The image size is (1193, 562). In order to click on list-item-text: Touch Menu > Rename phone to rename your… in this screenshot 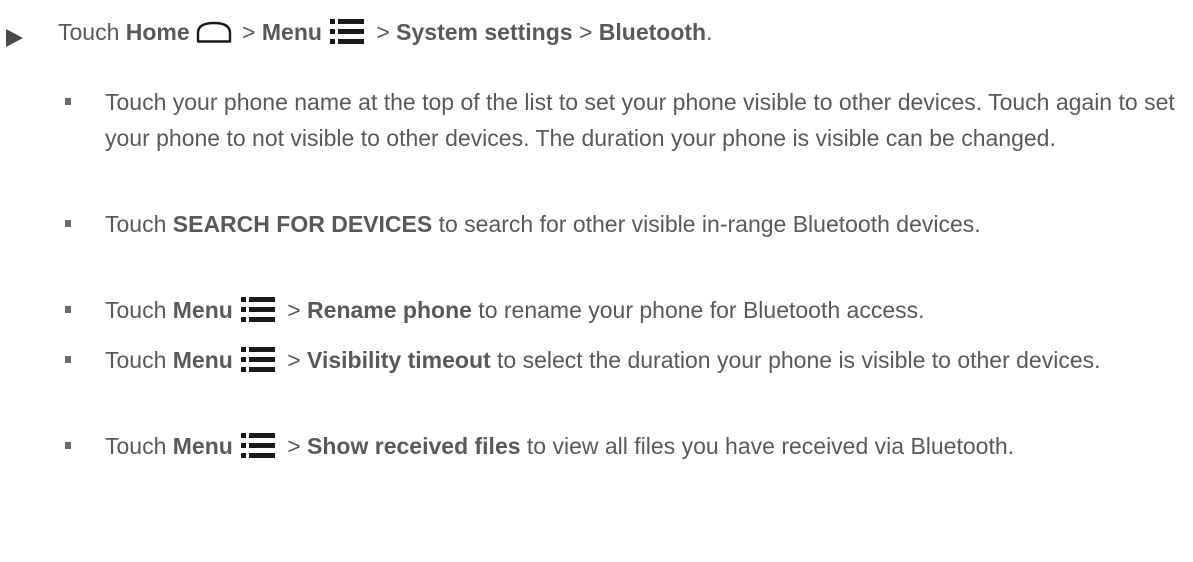, I will do `click(515, 309)`.